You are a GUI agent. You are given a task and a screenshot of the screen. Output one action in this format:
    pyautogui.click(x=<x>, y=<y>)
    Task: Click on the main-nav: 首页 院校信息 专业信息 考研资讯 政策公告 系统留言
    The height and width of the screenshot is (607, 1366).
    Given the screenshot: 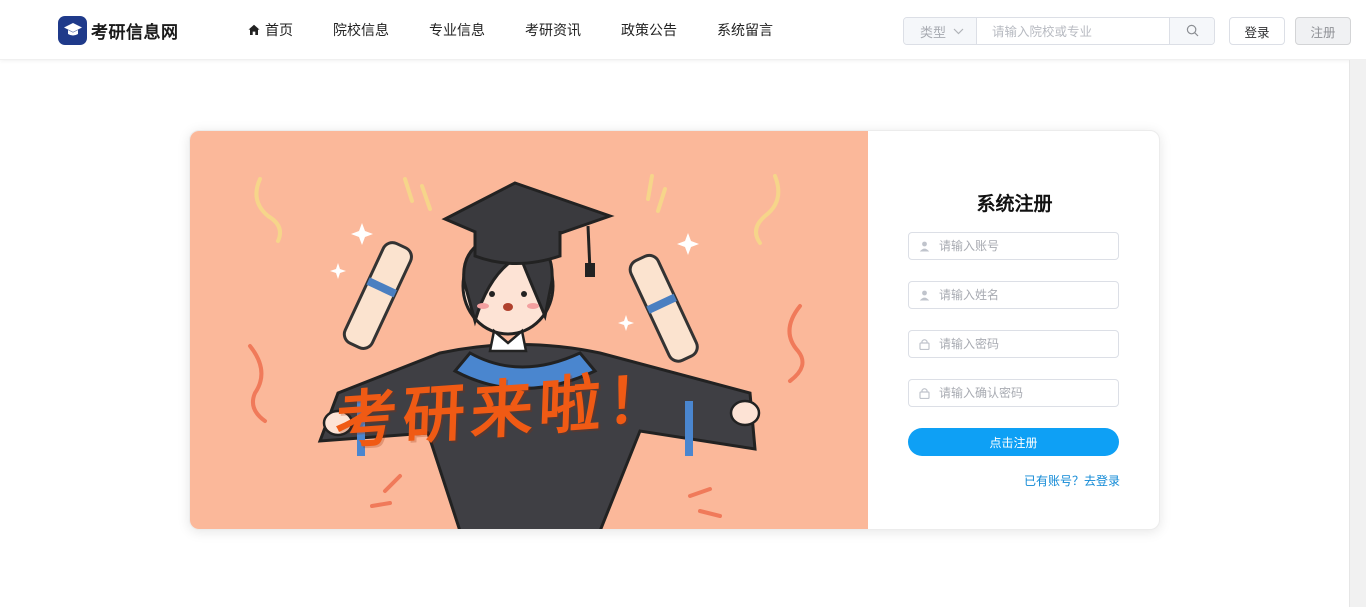 What is the action you would take?
    pyautogui.click(x=530, y=30)
    